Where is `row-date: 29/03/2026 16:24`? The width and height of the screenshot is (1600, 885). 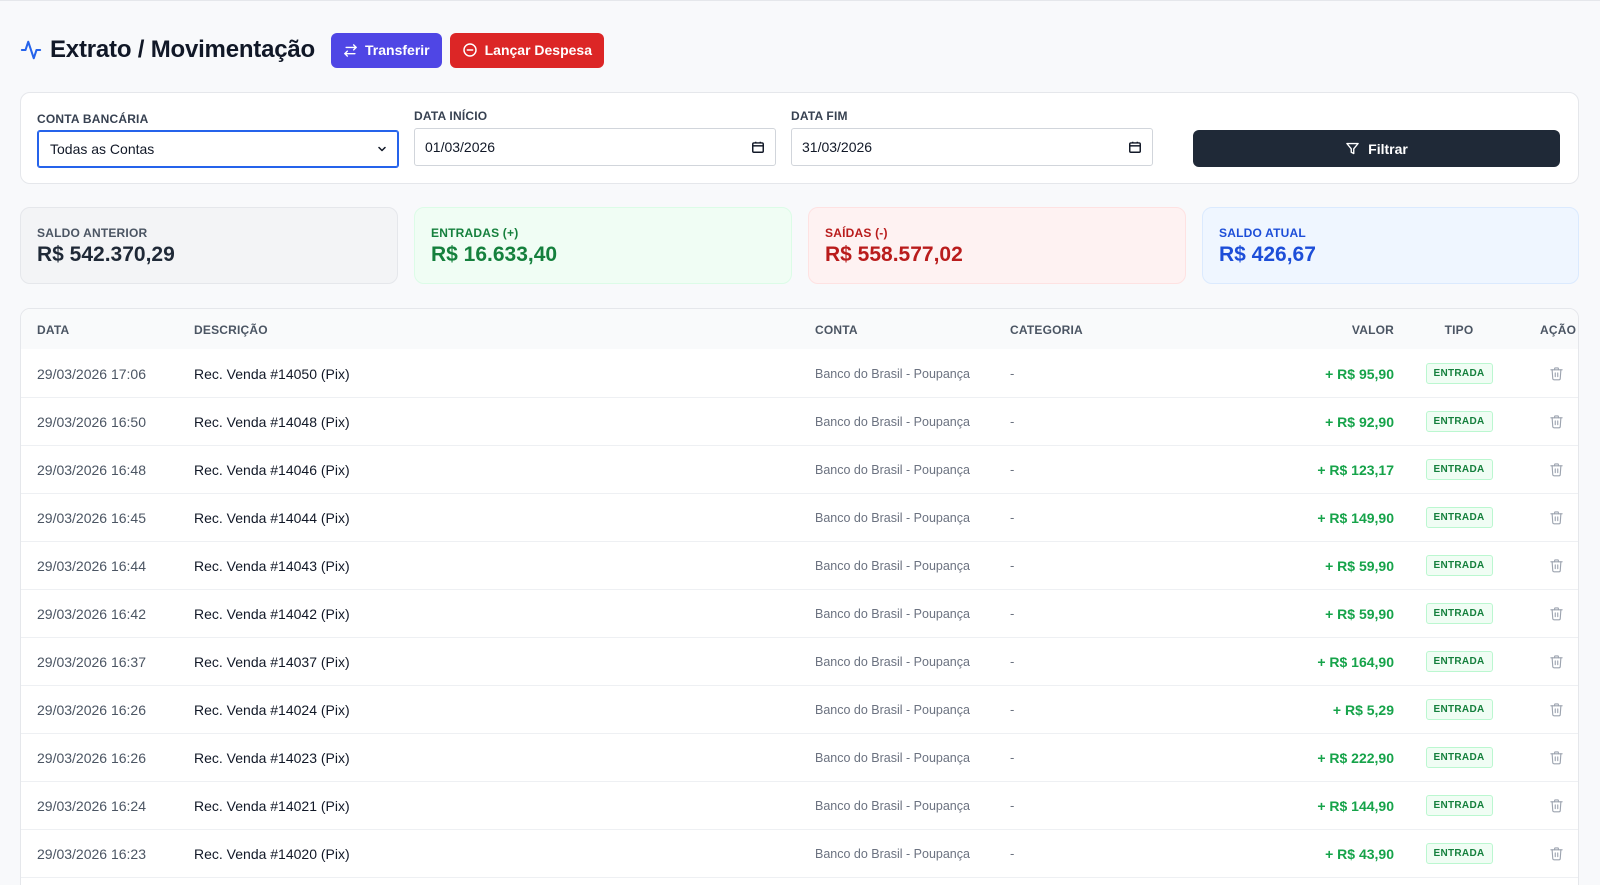 row-date: 29/03/2026 16:24 is located at coordinates (91, 805).